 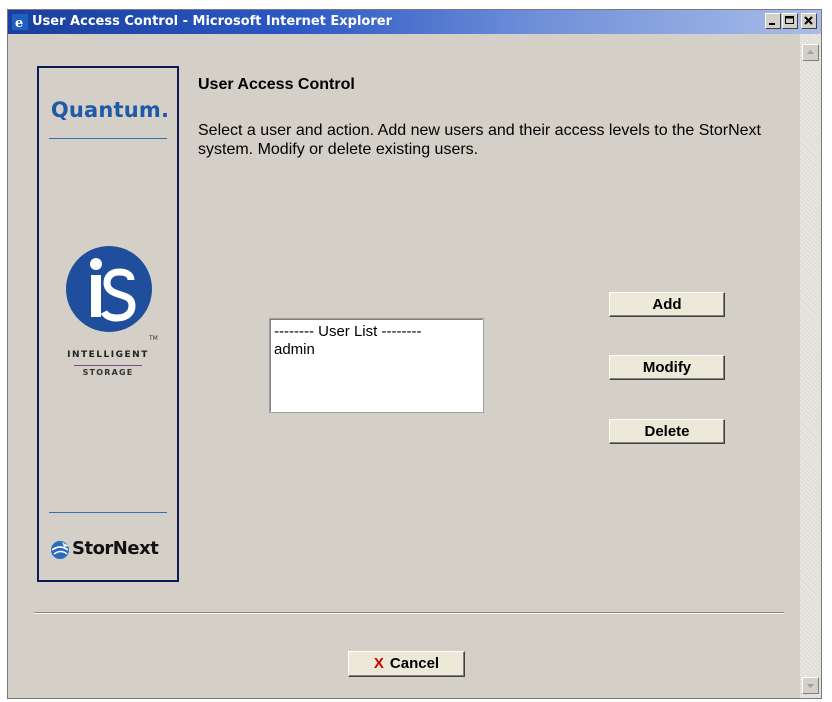 What do you see at coordinates (110, 110) in the screenshot?
I see `quantum-logo: Quantum.` at bounding box center [110, 110].